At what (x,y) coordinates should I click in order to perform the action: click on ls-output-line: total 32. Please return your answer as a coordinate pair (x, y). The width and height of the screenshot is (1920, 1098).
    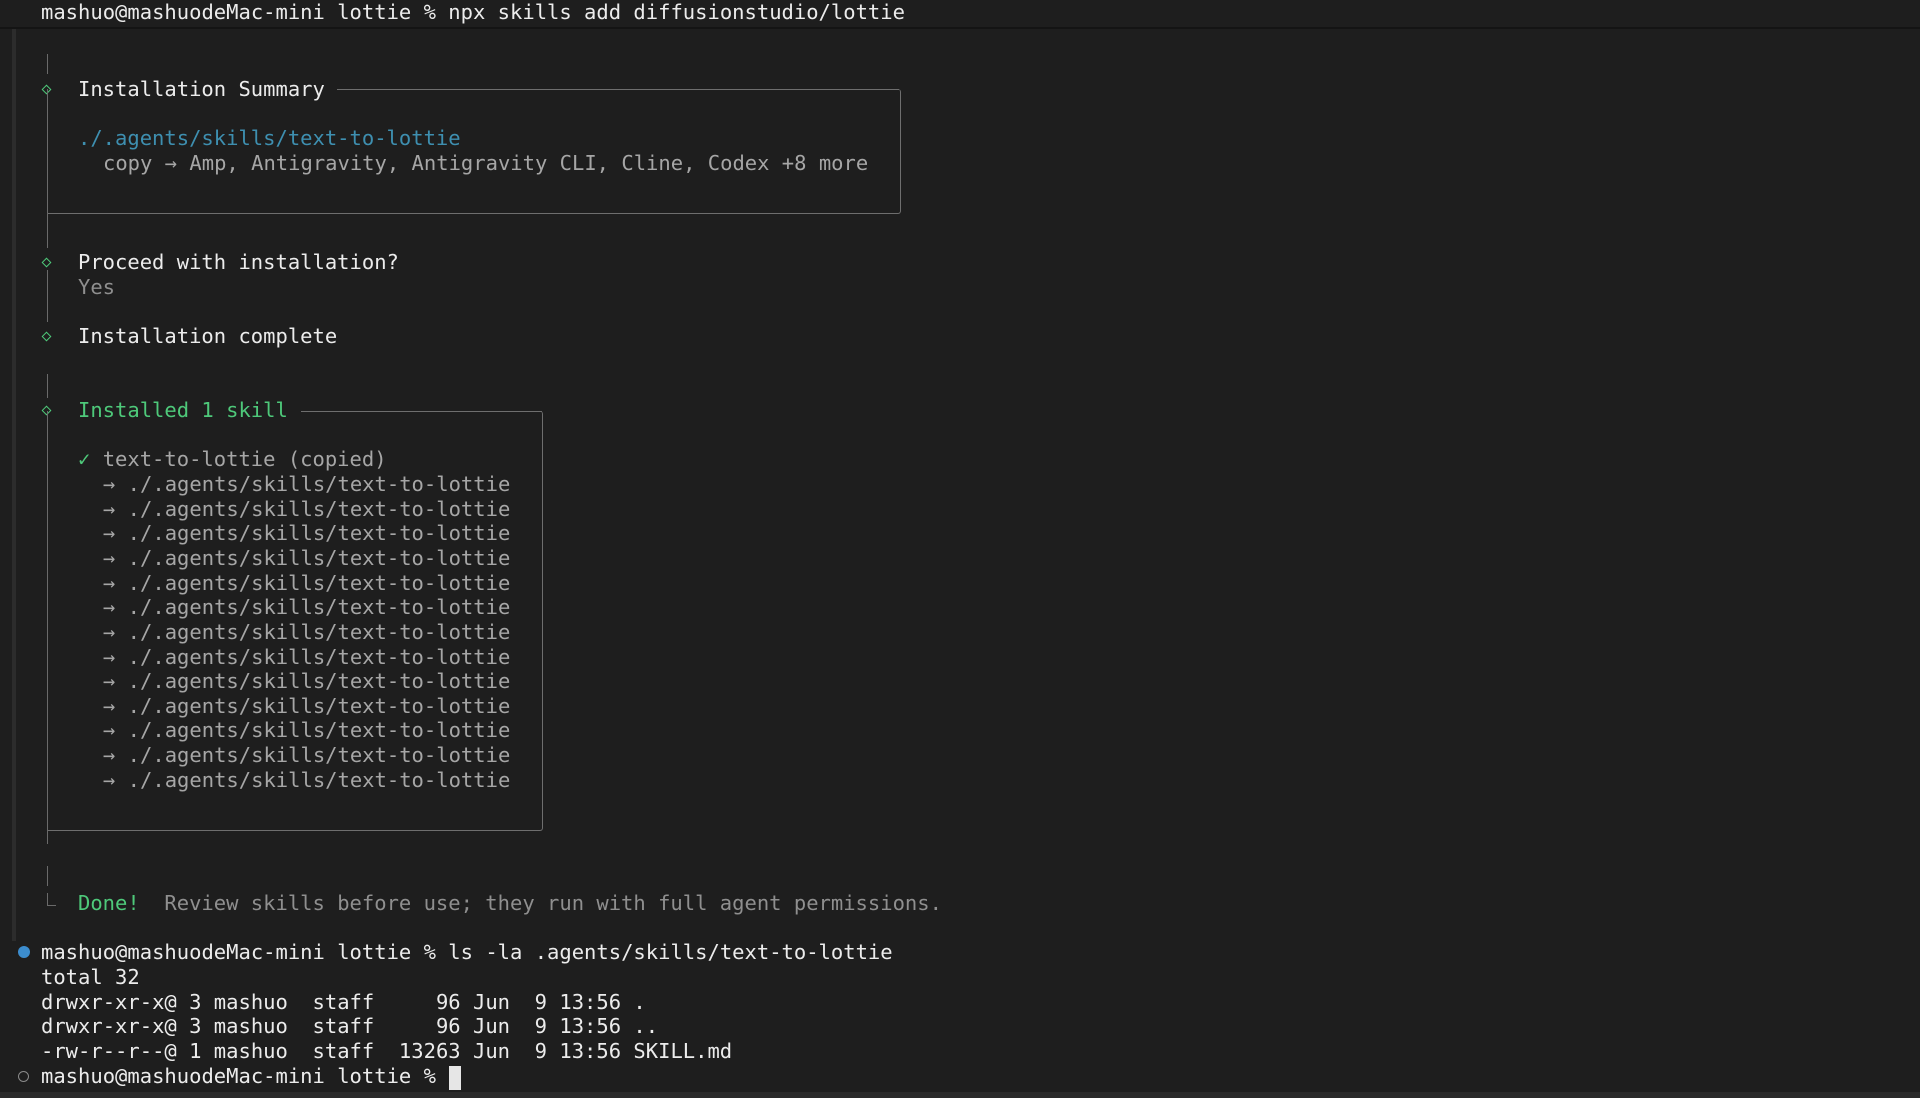
    Looking at the image, I should click on (90, 977).